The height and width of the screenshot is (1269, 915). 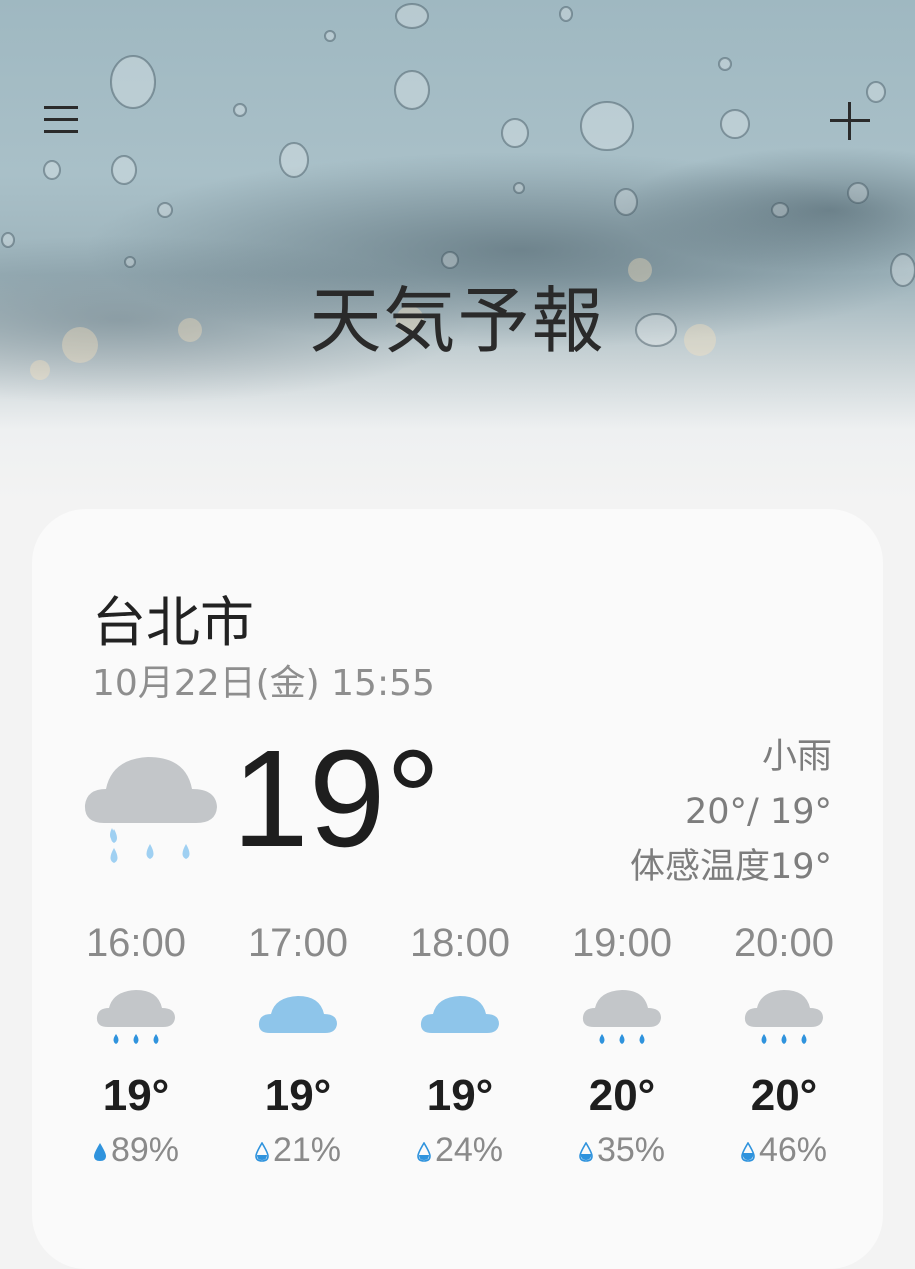 I want to click on precip-value: 24%, so click(x=469, y=1150).